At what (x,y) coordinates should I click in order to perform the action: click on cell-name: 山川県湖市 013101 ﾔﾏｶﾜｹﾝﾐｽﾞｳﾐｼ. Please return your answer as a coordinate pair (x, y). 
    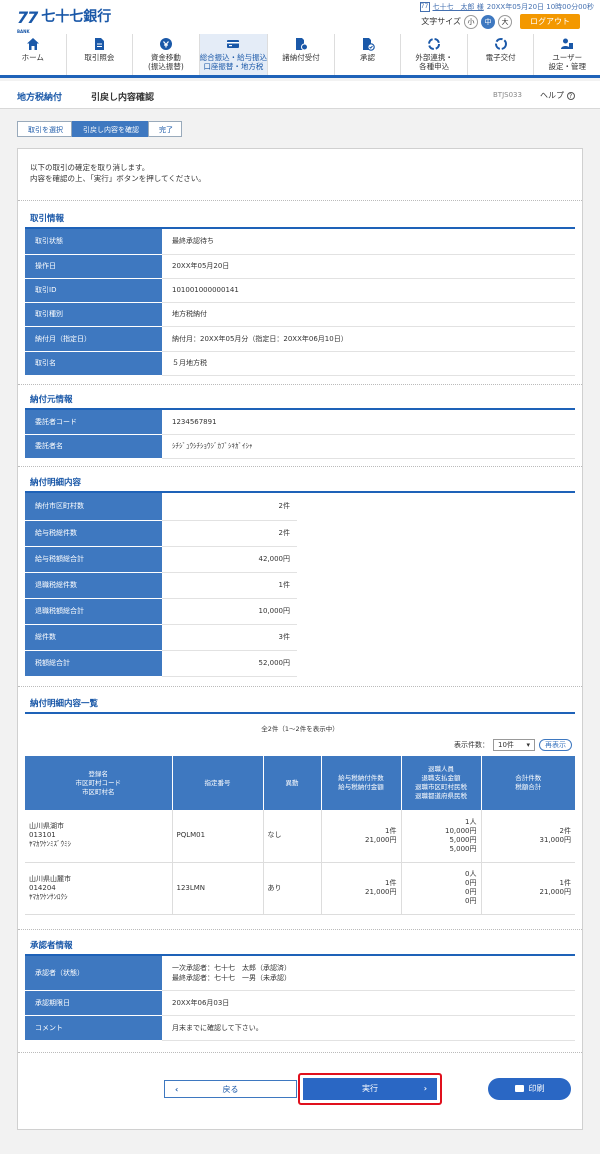
    Looking at the image, I should click on (99, 836).